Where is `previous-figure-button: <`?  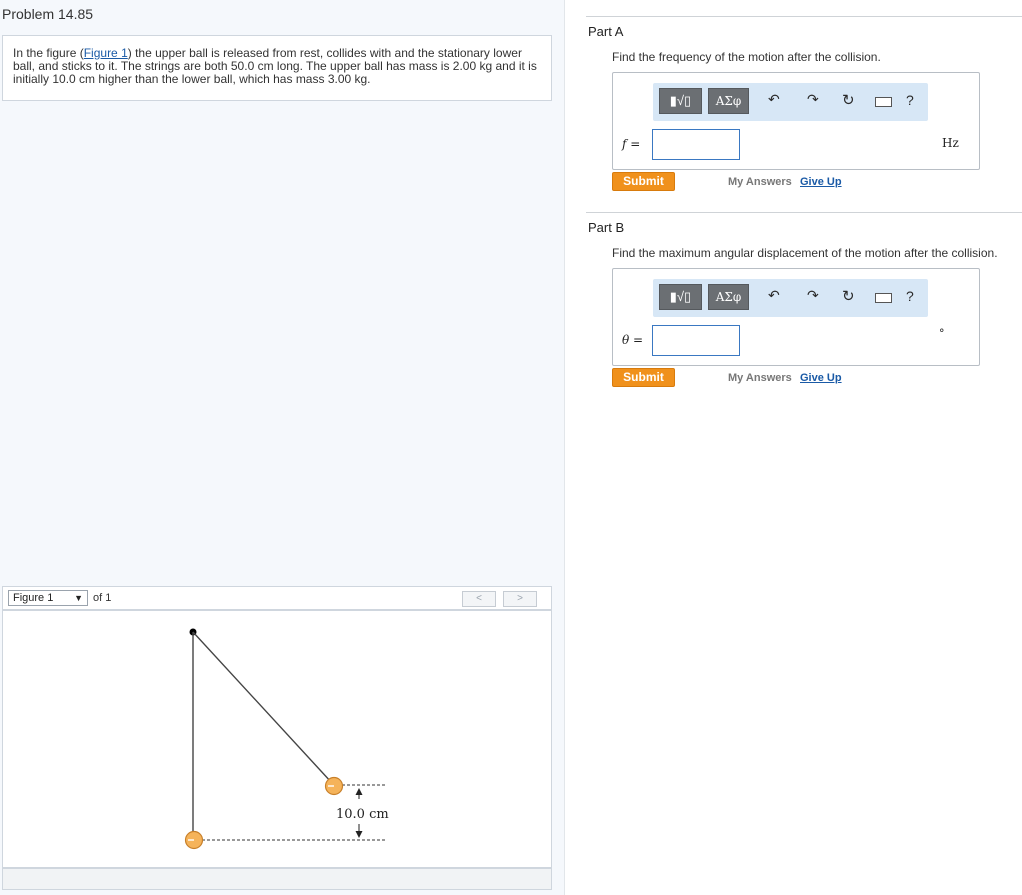 previous-figure-button: < is located at coordinates (479, 599).